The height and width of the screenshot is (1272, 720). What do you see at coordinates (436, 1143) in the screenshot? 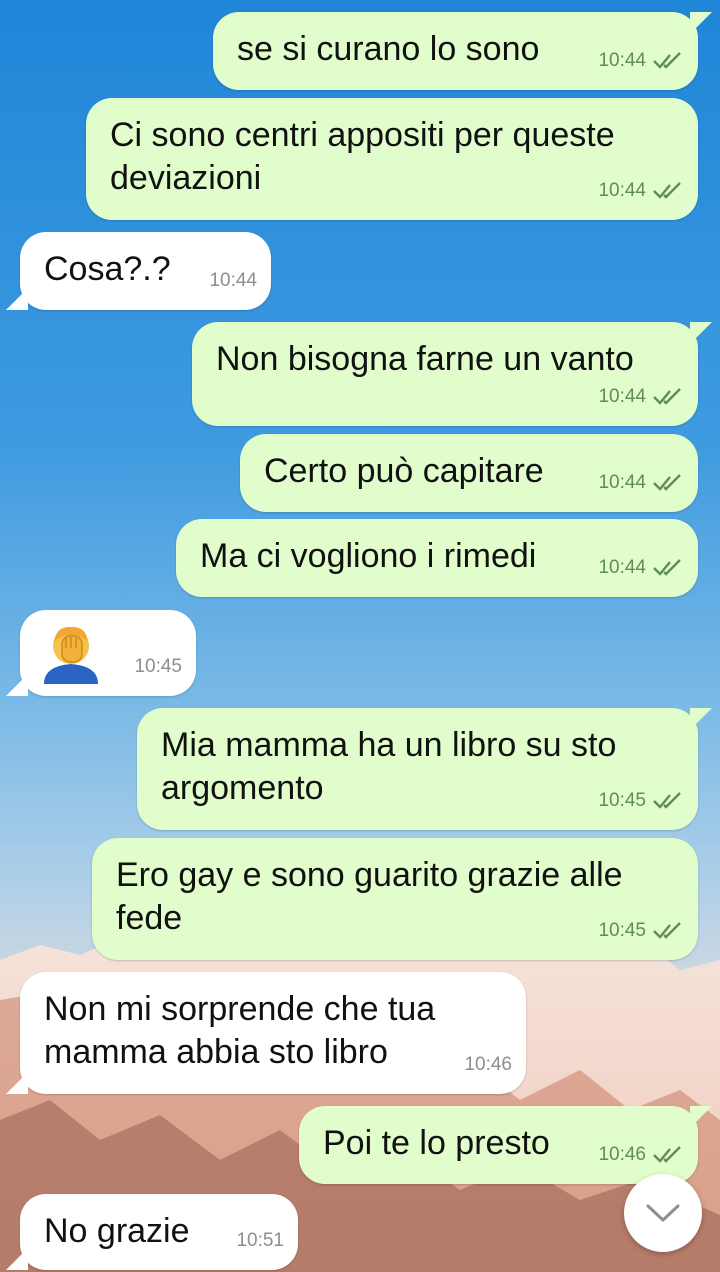
I see `message-text: Poi te lo presto` at bounding box center [436, 1143].